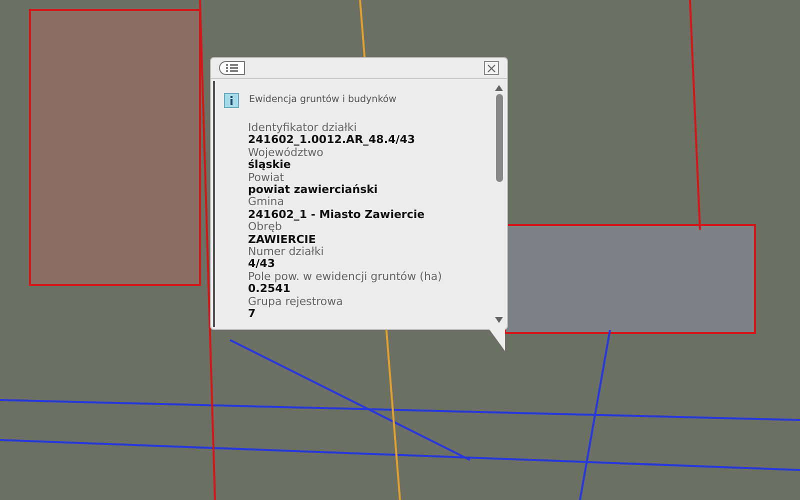  I want to click on scroll-down-icon, so click(499, 320).